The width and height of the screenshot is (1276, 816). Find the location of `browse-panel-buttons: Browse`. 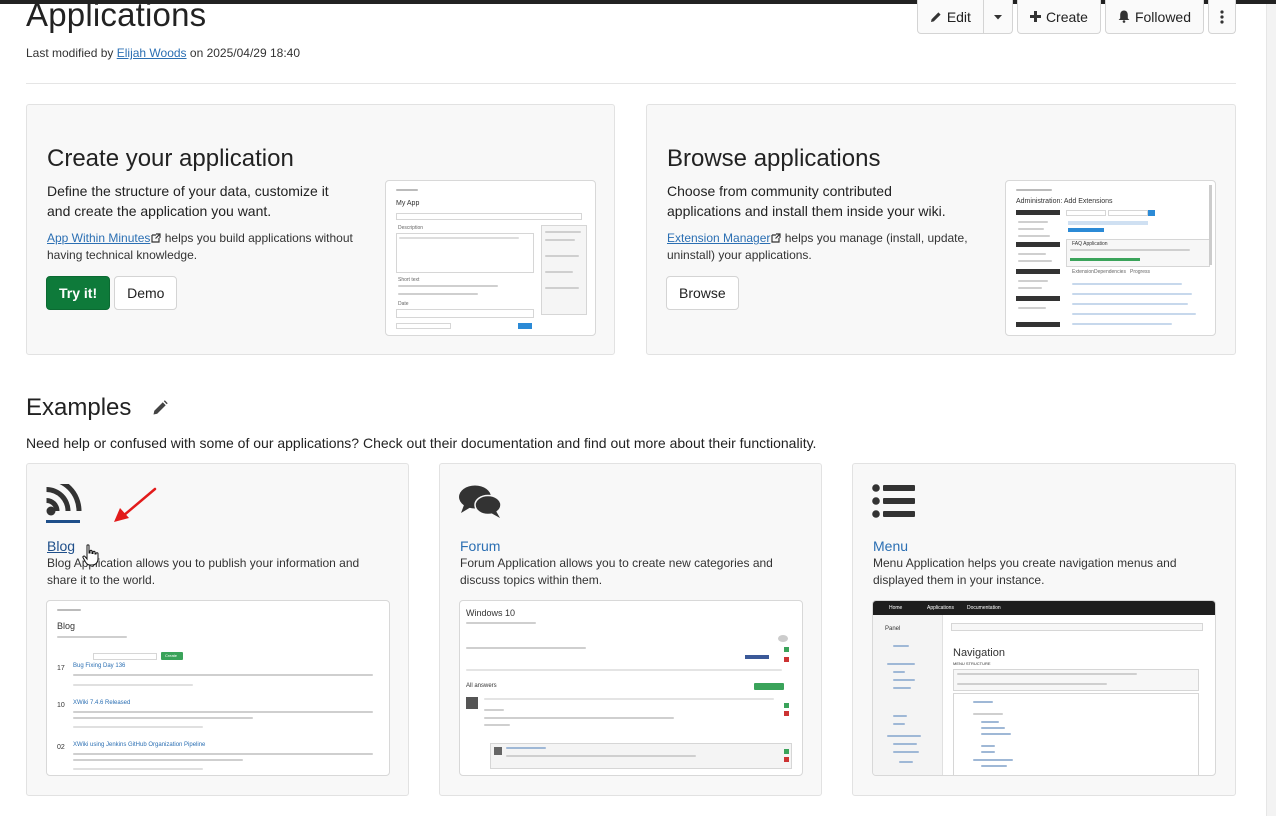

browse-panel-buttons: Browse is located at coordinates (702, 293).